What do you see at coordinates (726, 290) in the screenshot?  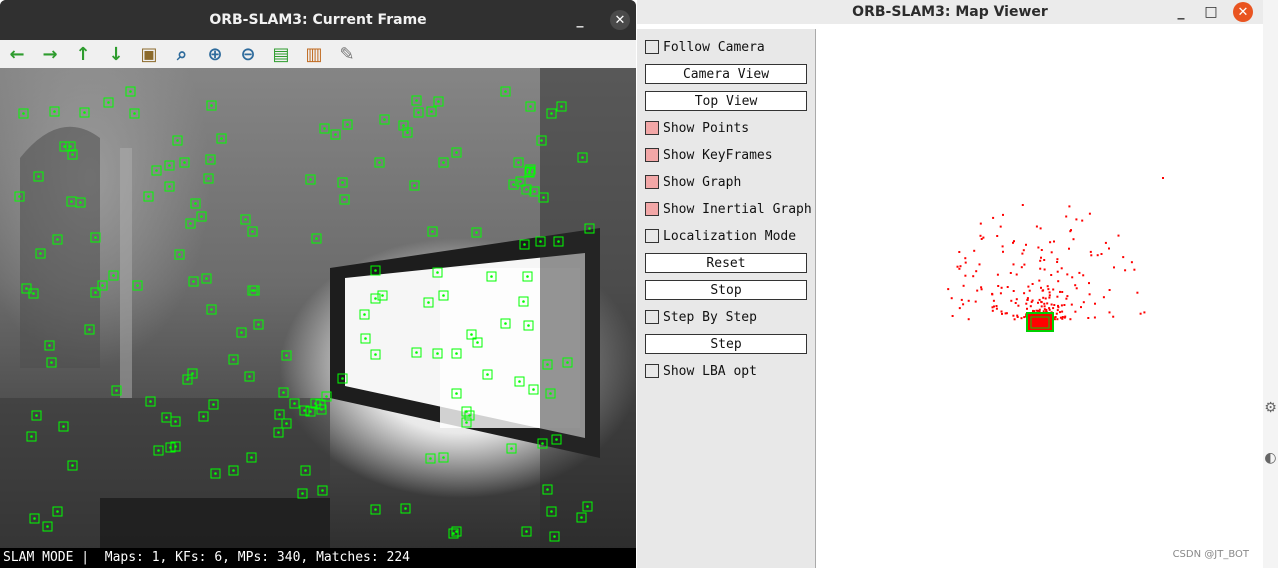 I see `stop-button: Stop` at bounding box center [726, 290].